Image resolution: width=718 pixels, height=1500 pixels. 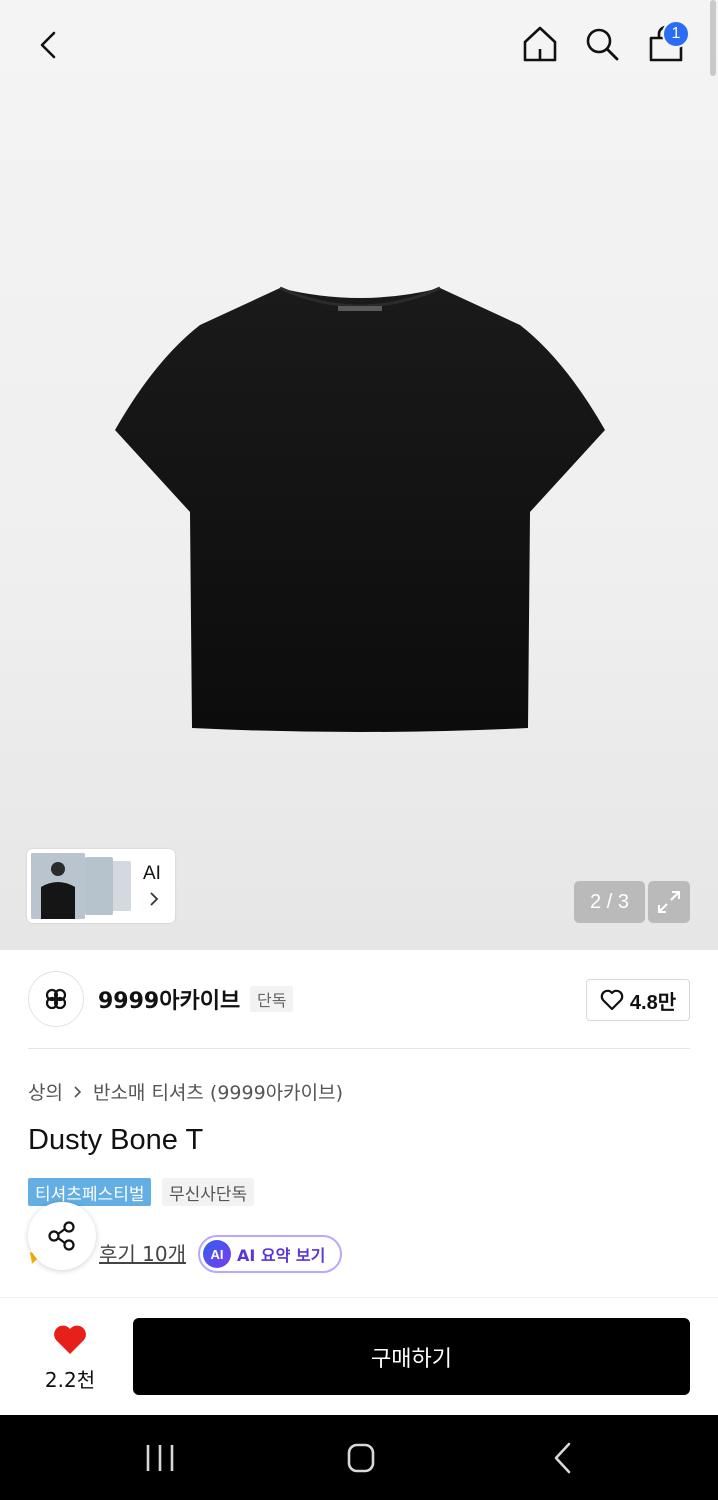 What do you see at coordinates (653, 1002) in the screenshot?
I see `brand-like-count: 4.8만` at bounding box center [653, 1002].